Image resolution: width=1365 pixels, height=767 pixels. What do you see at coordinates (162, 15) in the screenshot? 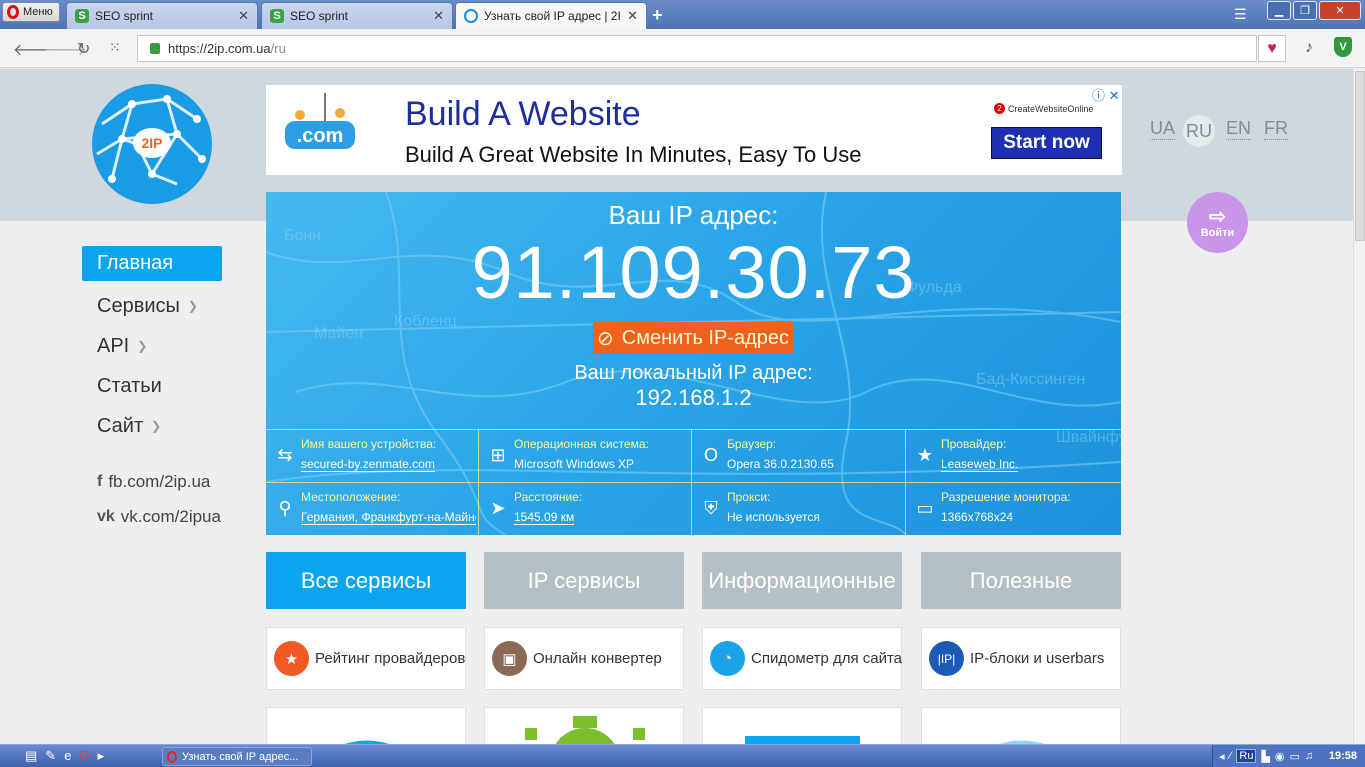
I see `tab-seo-sprint-1: S SEO sprint ✕` at bounding box center [162, 15].